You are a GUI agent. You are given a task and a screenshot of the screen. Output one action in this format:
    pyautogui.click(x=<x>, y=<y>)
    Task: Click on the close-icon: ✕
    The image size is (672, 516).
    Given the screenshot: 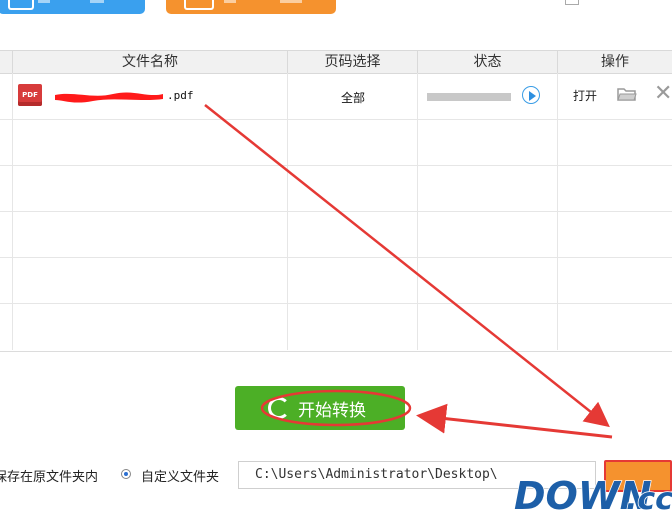 What is the action you would take?
    pyautogui.click(x=663, y=94)
    